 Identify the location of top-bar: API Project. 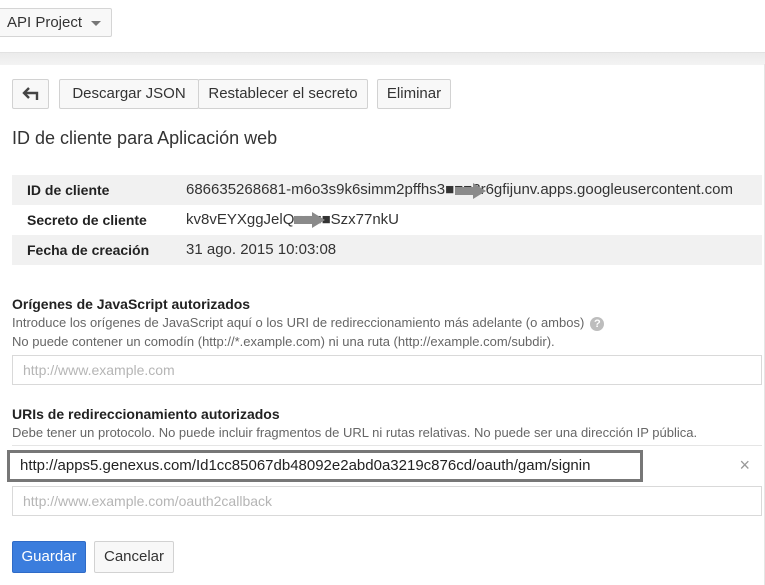
(382, 26).